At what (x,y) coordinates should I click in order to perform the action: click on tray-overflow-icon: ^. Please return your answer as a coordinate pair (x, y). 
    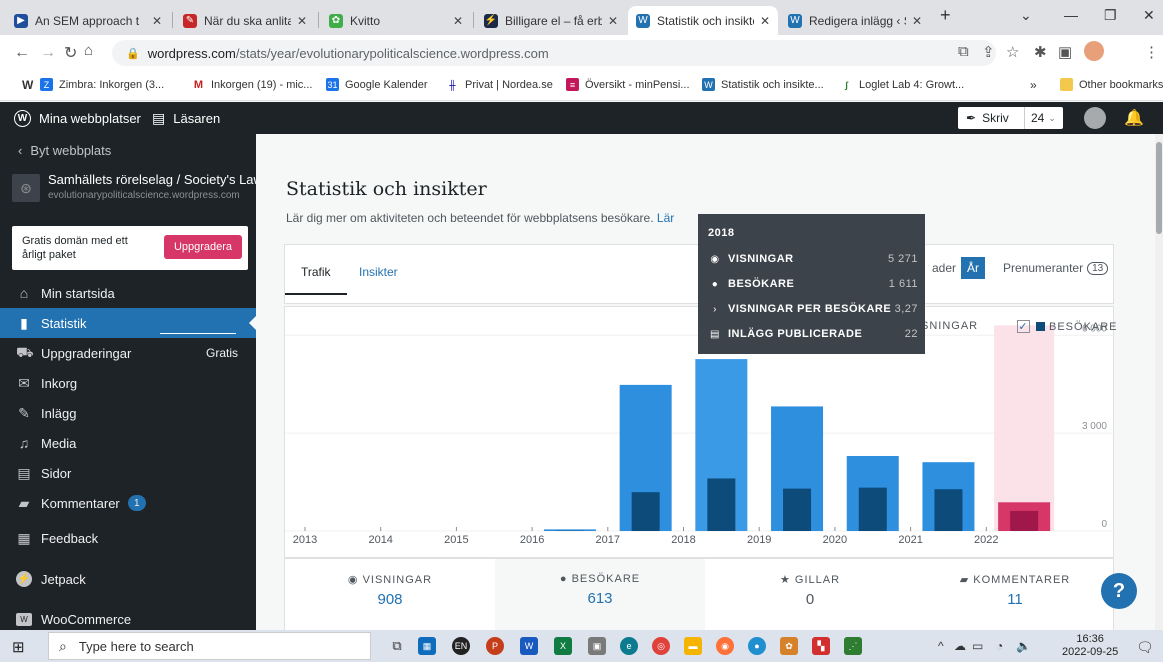
    Looking at the image, I should click on (941, 646).